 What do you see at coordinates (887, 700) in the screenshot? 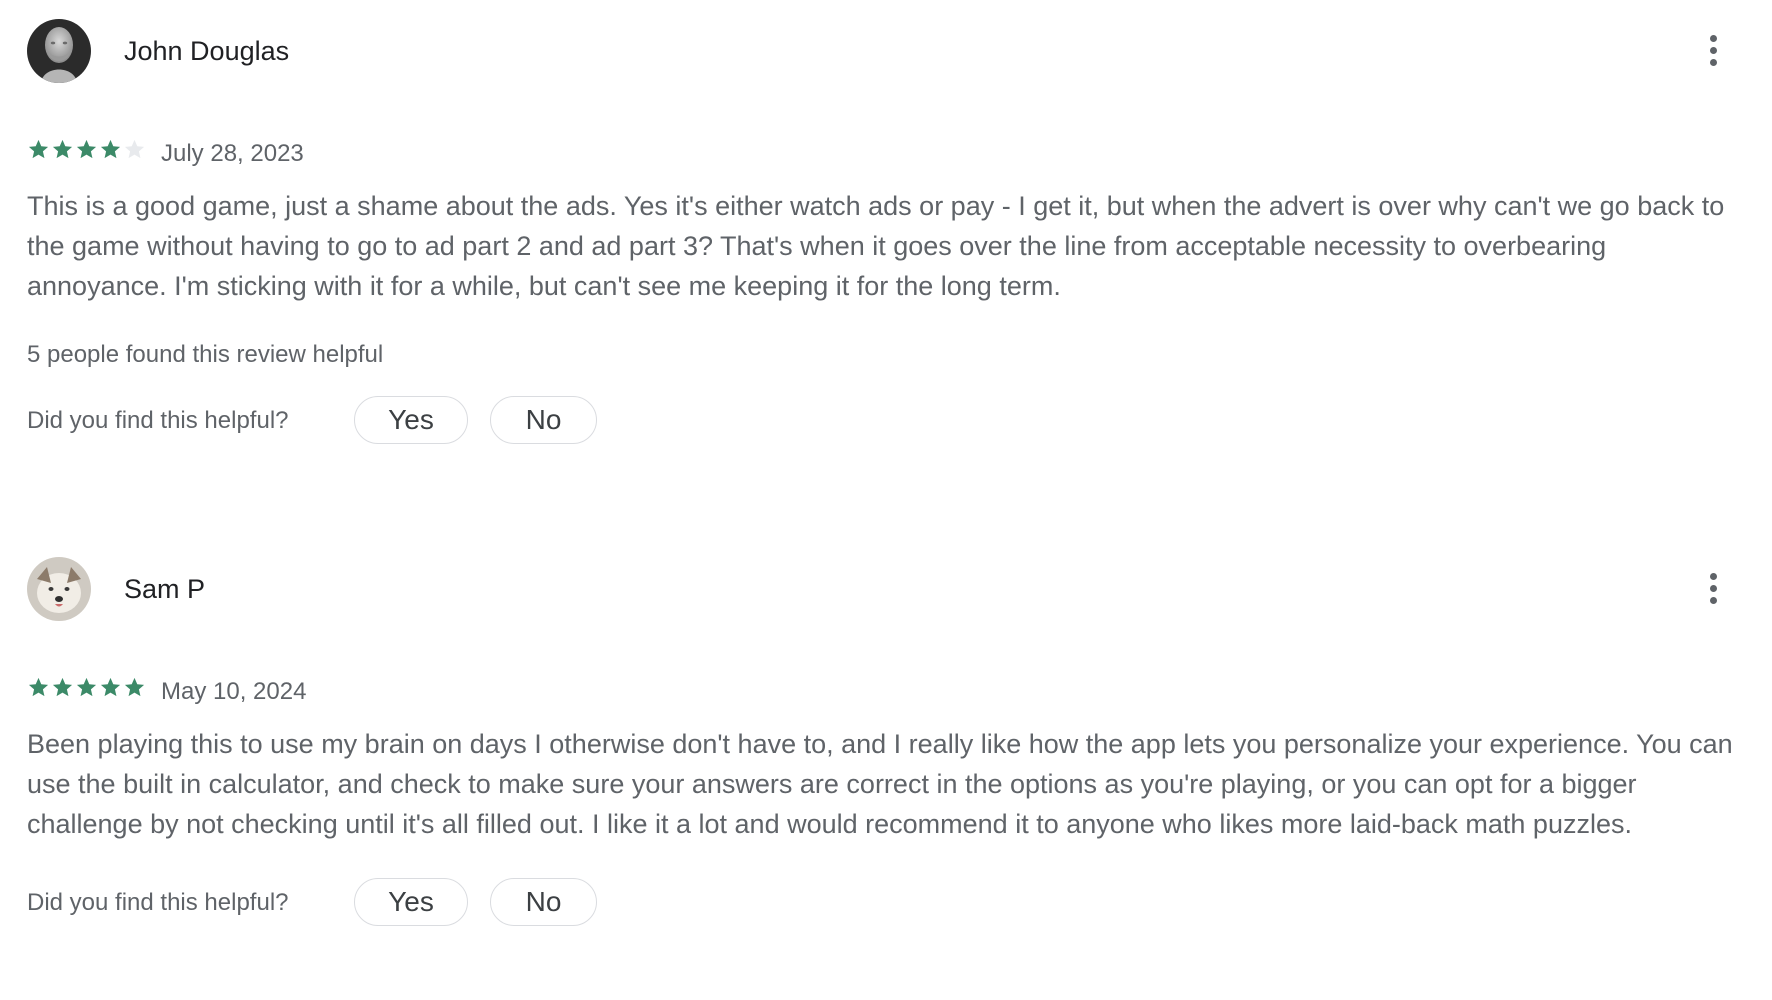
I see `rating-row: May 10, 2024` at bounding box center [887, 700].